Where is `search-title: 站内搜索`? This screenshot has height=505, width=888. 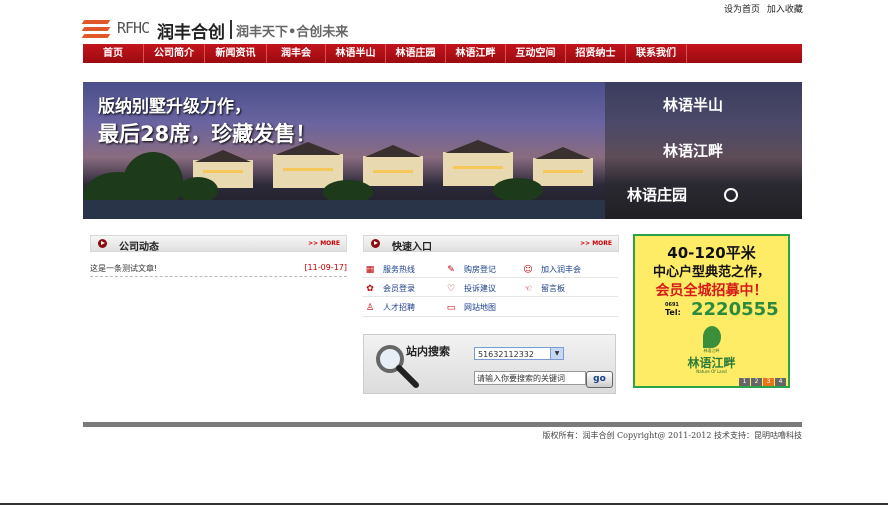 search-title: 站内搜索 is located at coordinates (428, 351).